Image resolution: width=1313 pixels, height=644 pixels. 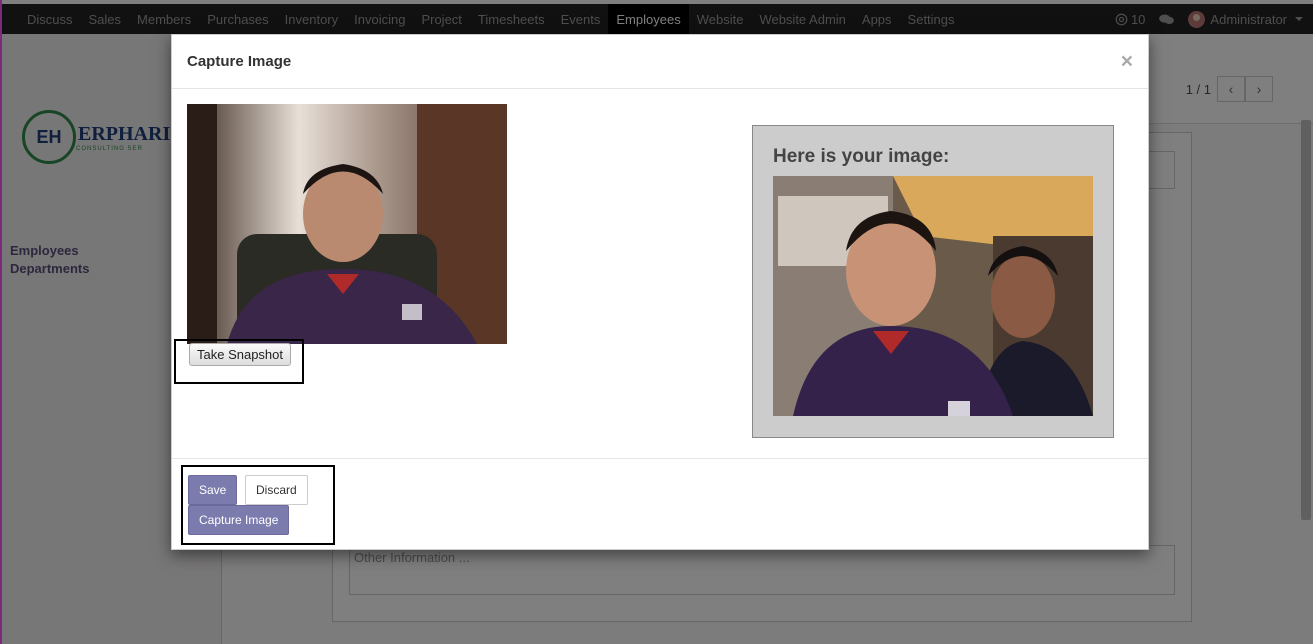 What do you see at coordinates (933, 296) in the screenshot?
I see `captured-image` at bounding box center [933, 296].